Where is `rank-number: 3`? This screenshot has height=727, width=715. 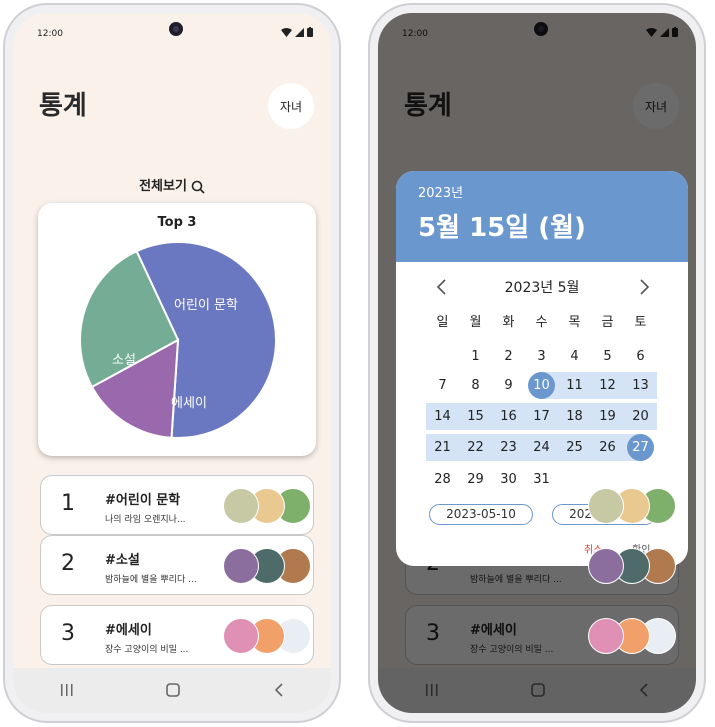
rank-number: 3 is located at coordinates (68, 633).